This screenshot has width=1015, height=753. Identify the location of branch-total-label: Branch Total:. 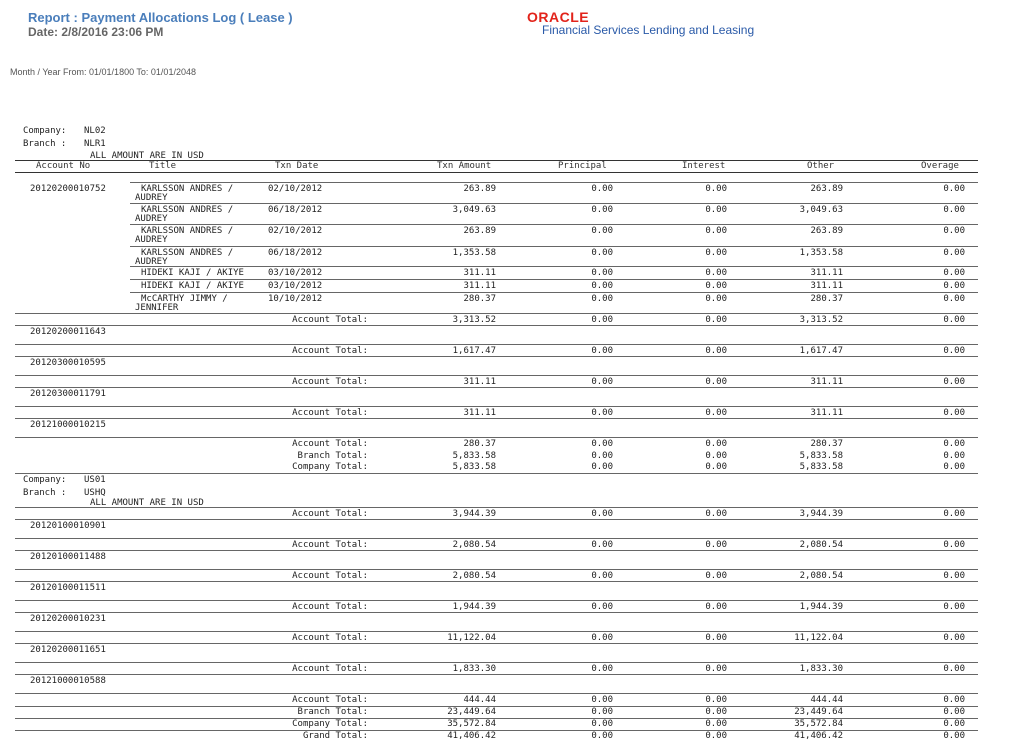
(332, 456).